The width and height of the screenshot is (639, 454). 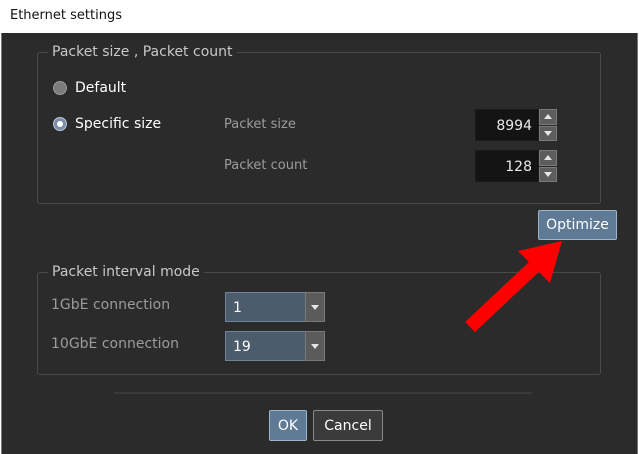 What do you see at coordinates (60, 88) in the screenshot?
I see `default-radio-indicator` at bounding box center [60, 88].